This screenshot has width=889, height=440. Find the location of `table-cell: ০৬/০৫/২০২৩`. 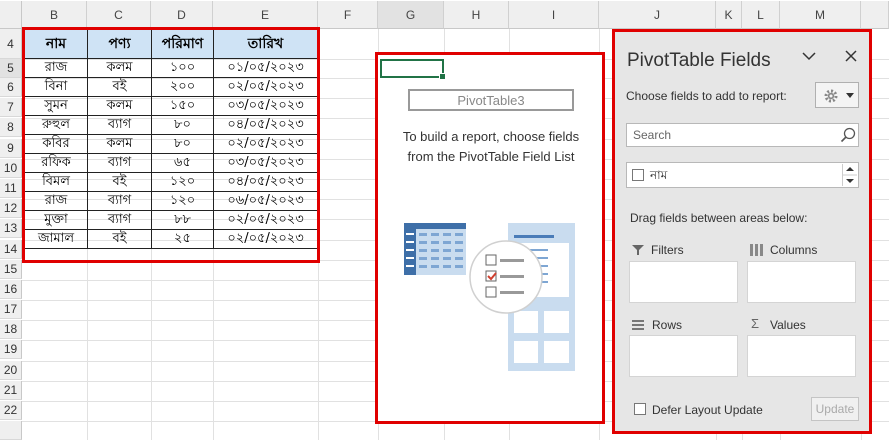

table-cell: ০৬/০৫/২০২৩ is located at coordinates (265, 201).